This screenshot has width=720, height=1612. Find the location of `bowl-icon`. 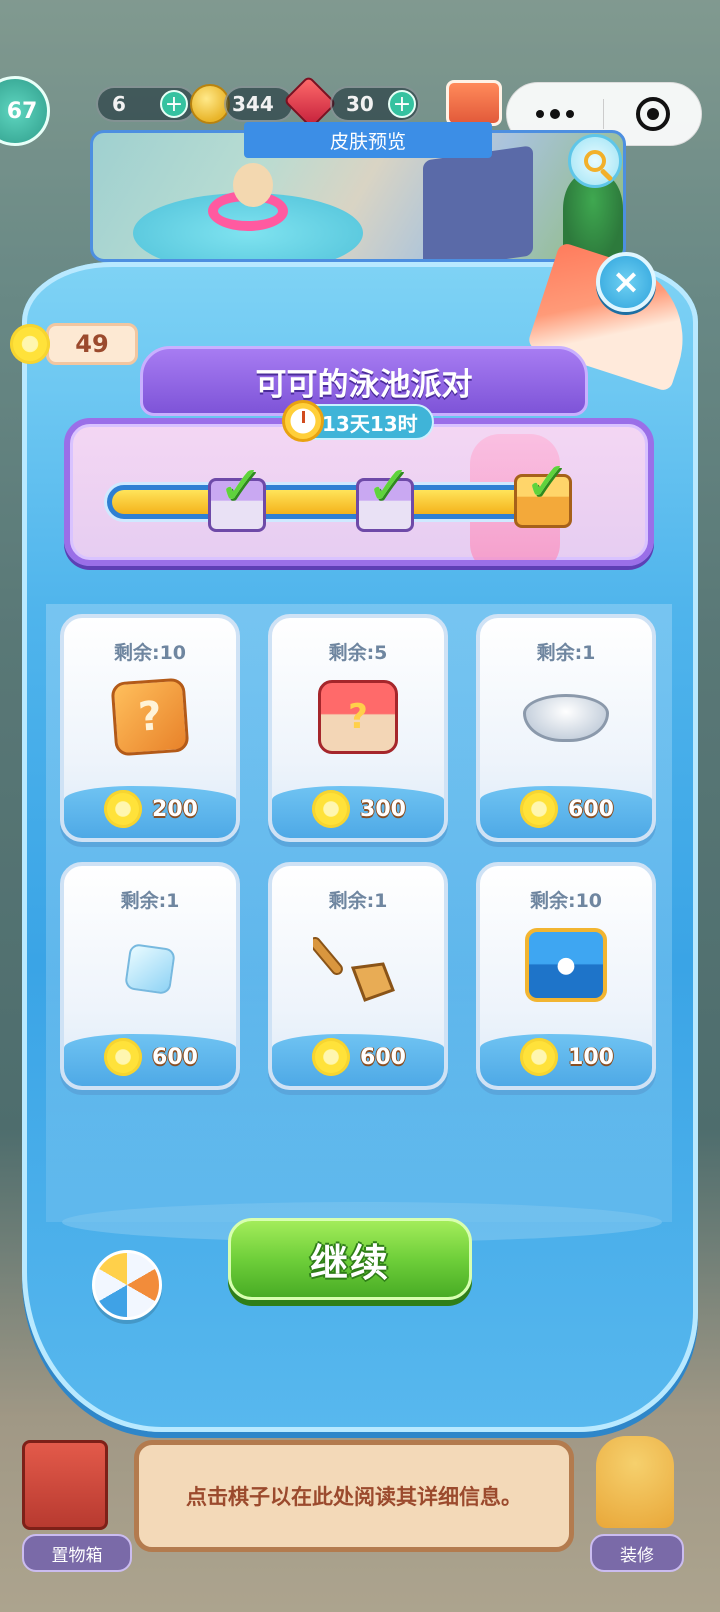

bowl-icon is located at coordinates (566, 718).